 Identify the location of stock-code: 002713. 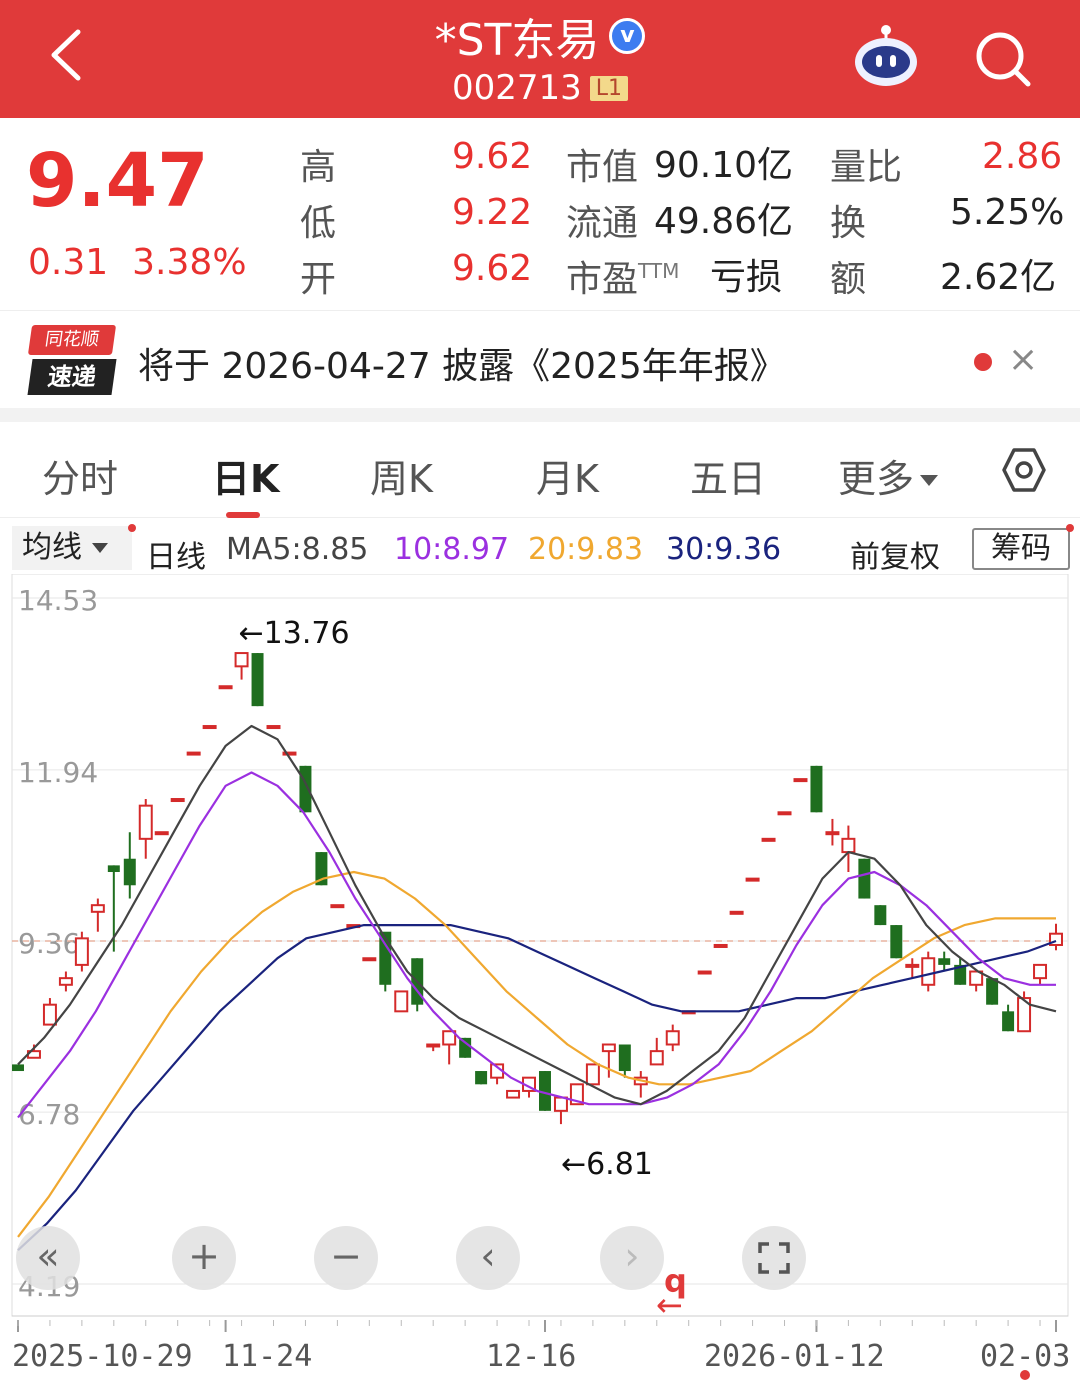
(516, 88).